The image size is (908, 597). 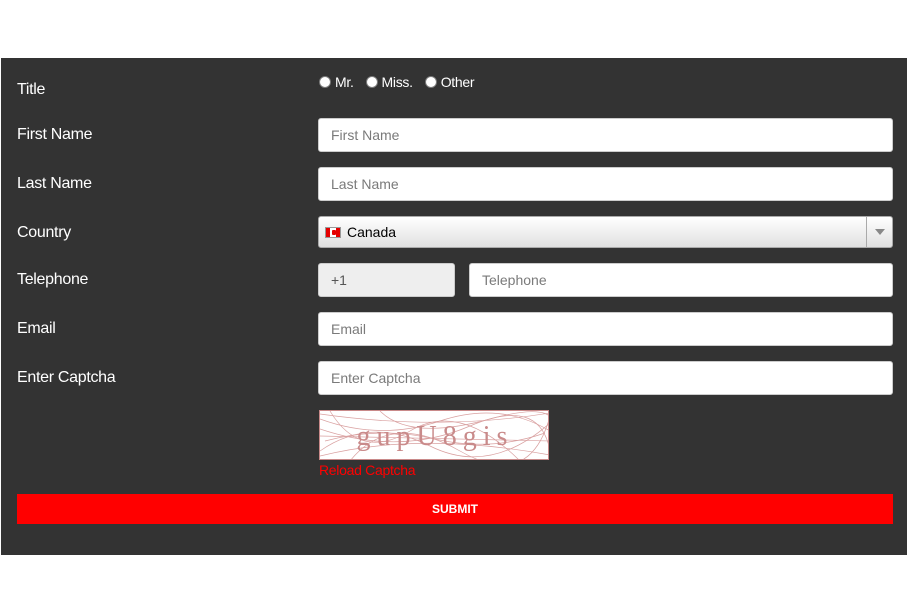 What do you see at coordinates (372, 232) in the screenshot?
I see `country-select-value: Canada` at bounding box center [372, 232].